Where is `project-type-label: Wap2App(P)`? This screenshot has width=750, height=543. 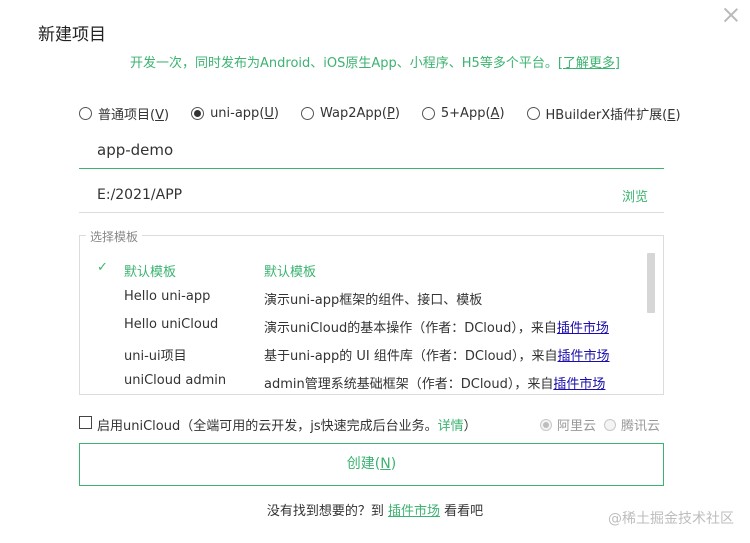 project-type-label: Wap2App(P) is located at coordinates (359, 113).